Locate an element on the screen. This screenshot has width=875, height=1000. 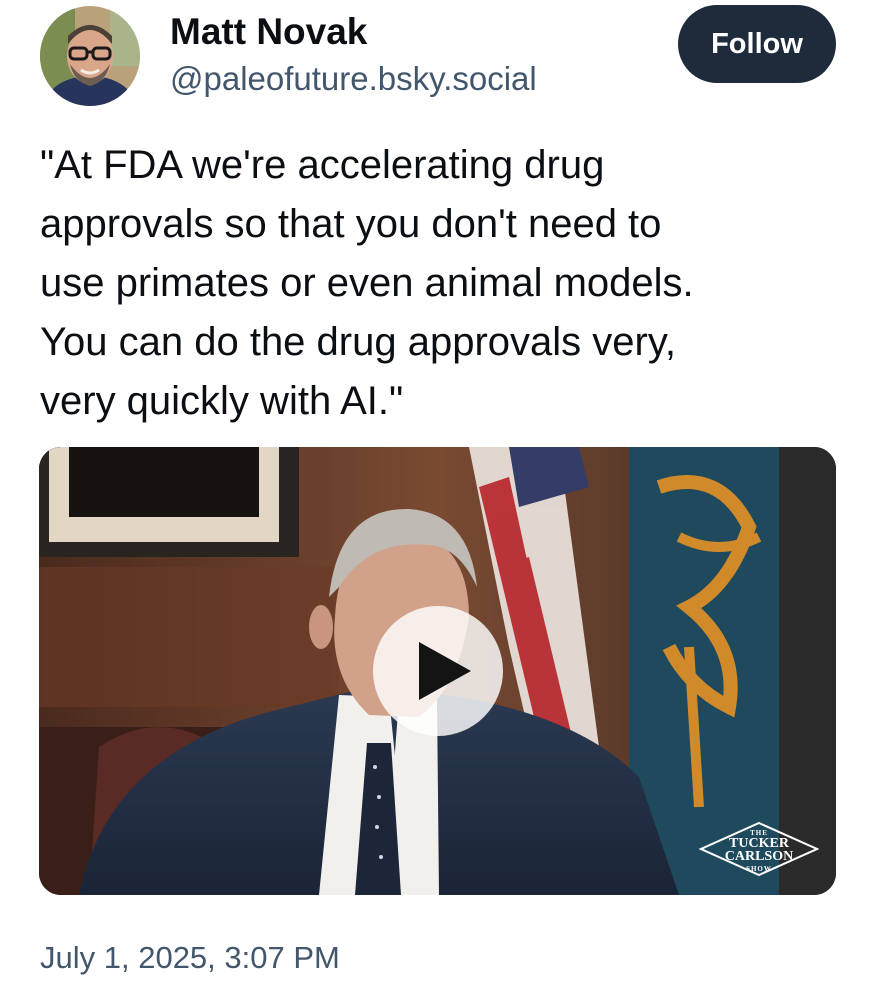
play-button is located at coordinates (438, 671).